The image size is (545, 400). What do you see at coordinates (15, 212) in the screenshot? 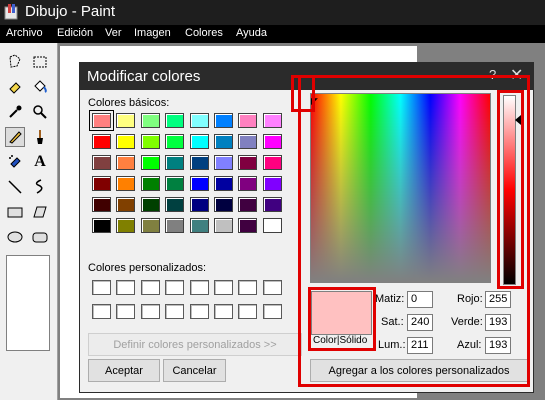
I see `rectangle-tool` at bounding box center [15, 212].